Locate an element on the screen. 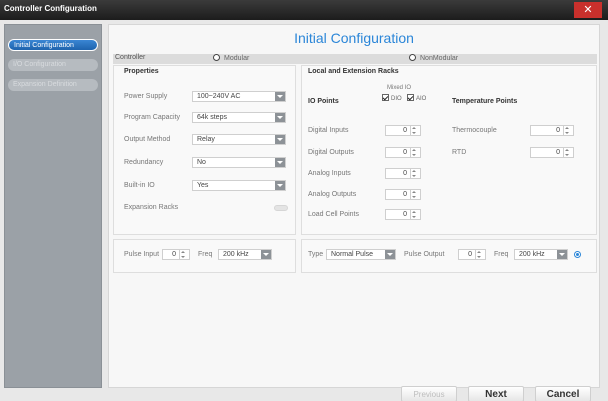  freq-select: 200 kHz is located at coordinates (245, 254).